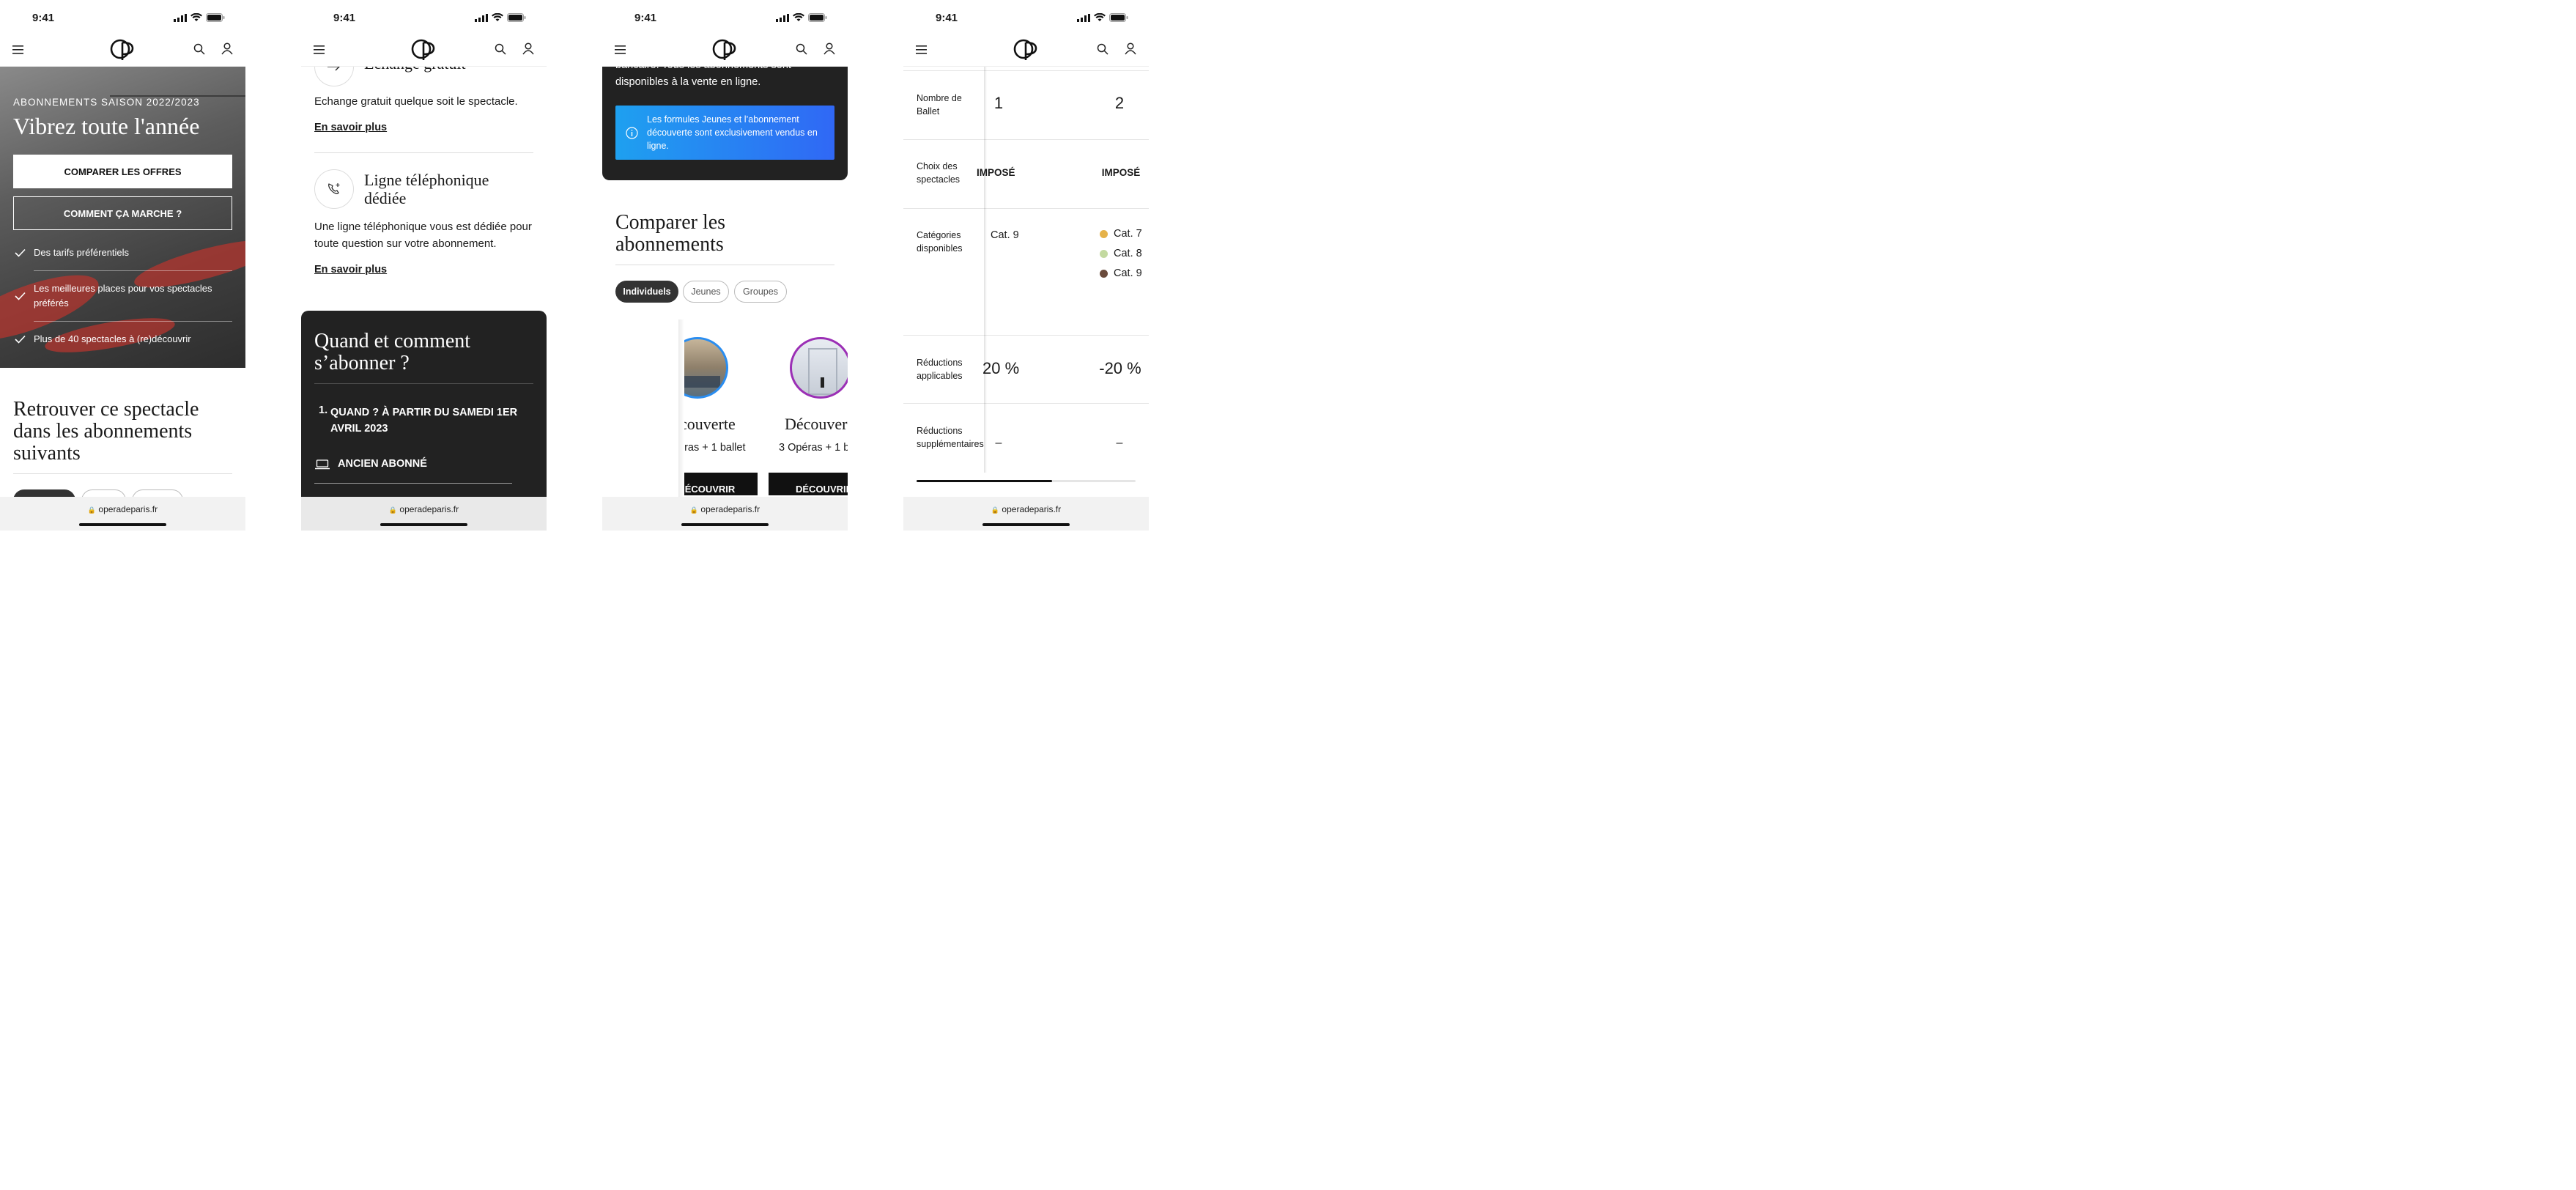 This screenshot has height=1190, width=2576. I want to click on card-subtitle: éras + 1 ballet, so click(715, 448).